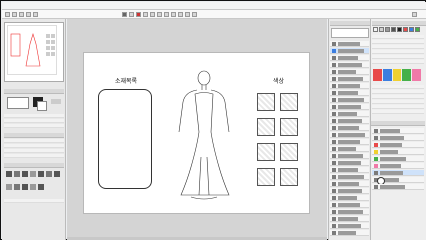 The width and height of the screenshot is (426, 240). I want to click on hand-icon, so click(166, 14).